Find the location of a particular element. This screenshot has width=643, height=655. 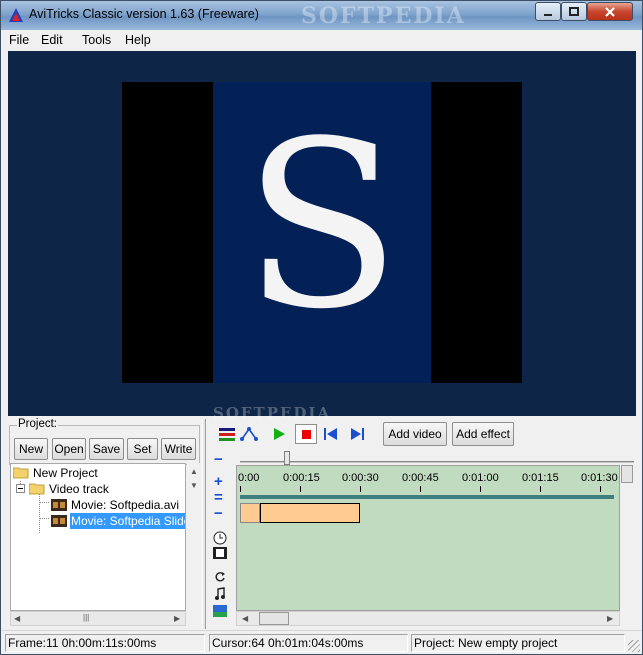

timeline-vscroll is located at coordinates (627, 538).